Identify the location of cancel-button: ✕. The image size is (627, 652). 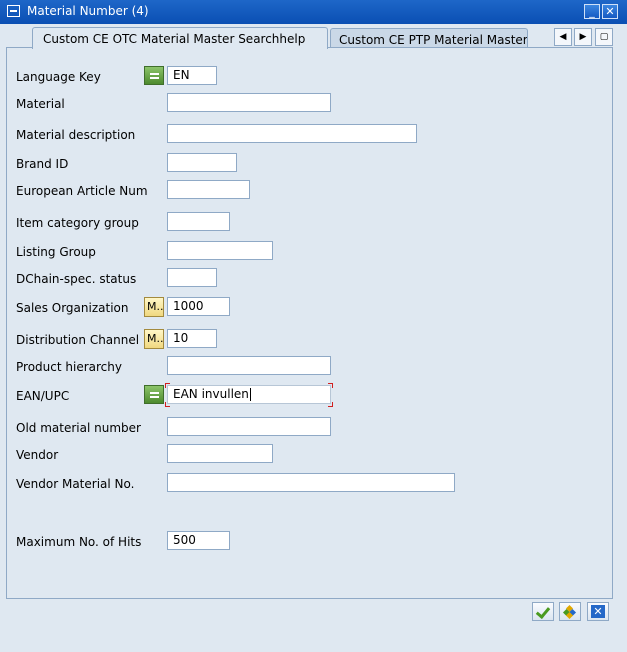
(598, 611).